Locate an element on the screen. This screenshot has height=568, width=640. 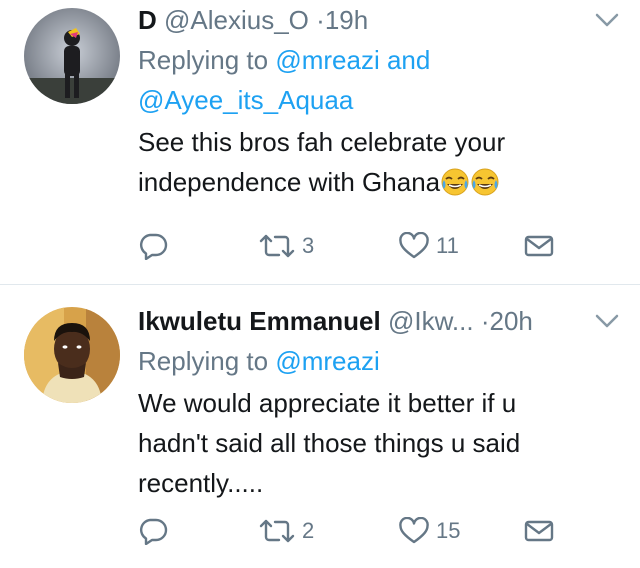
tweet-text-line: independence with Ghana is located at coordinates (373, 182).